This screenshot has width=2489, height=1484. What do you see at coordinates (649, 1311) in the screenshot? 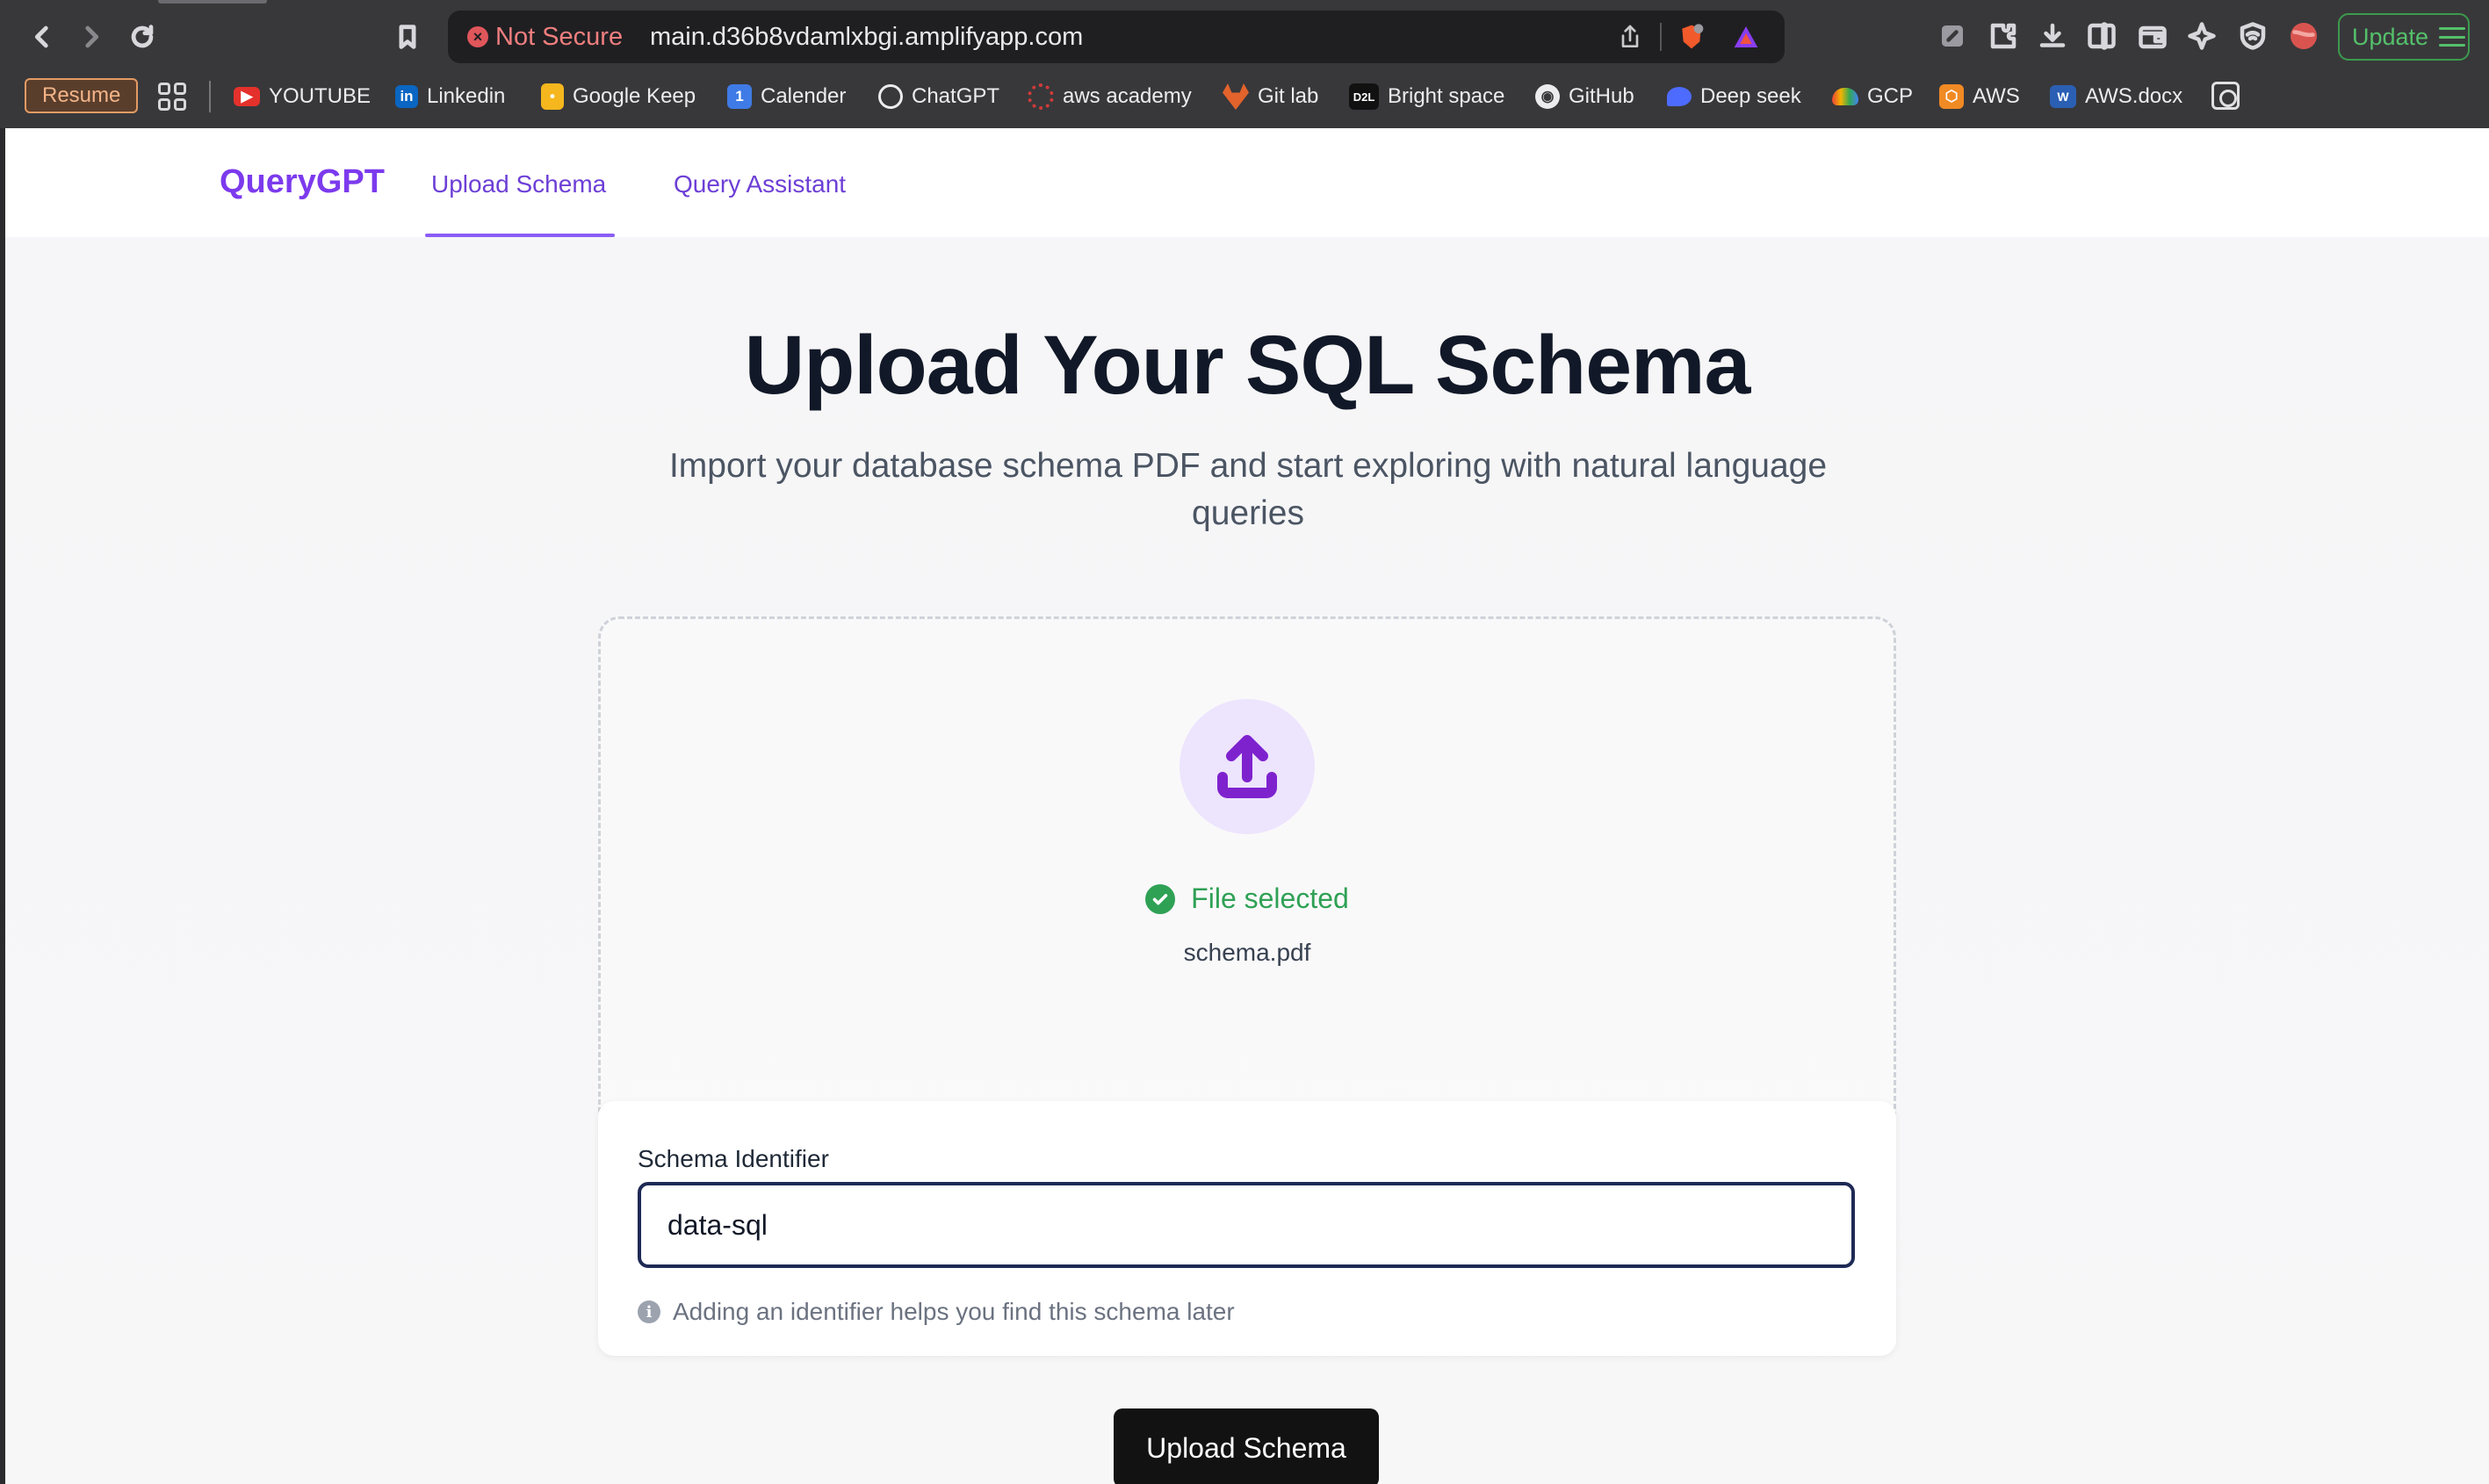
I see `info-icon: i` at bounding box center [649, 1311].